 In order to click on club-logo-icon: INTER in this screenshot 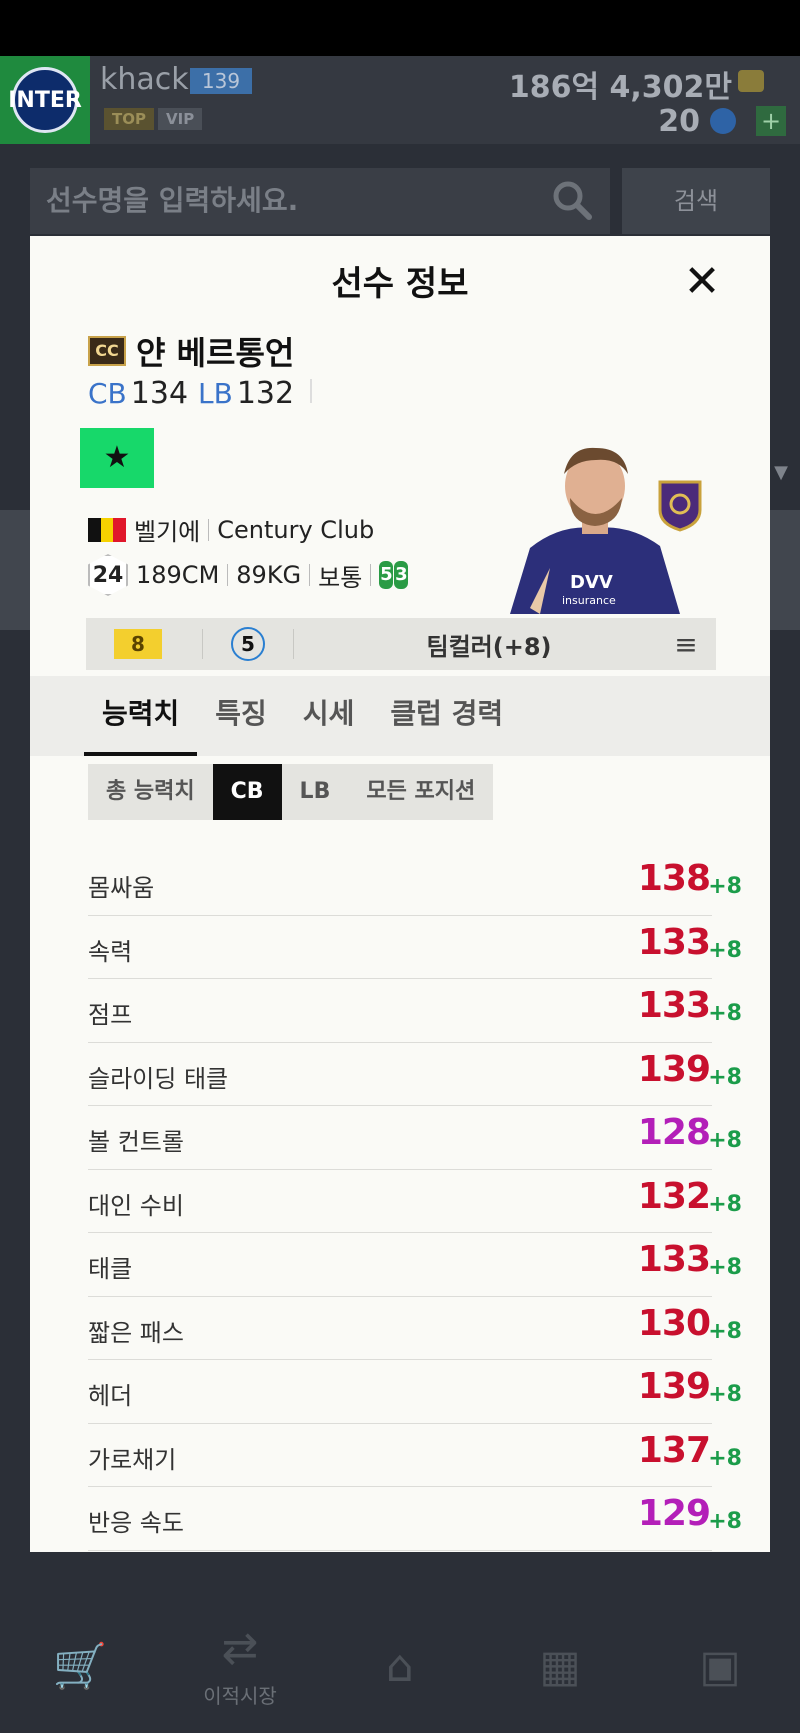, I will do `click(45, 100)`.